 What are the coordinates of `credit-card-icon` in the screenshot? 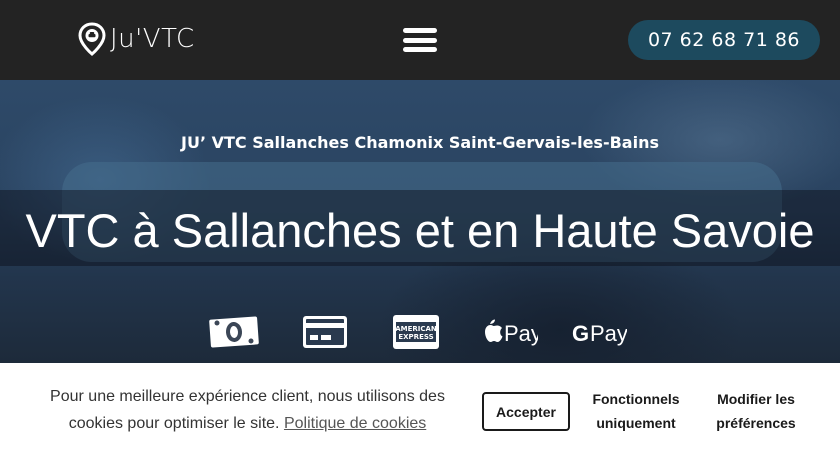 It's located at (325, 332).